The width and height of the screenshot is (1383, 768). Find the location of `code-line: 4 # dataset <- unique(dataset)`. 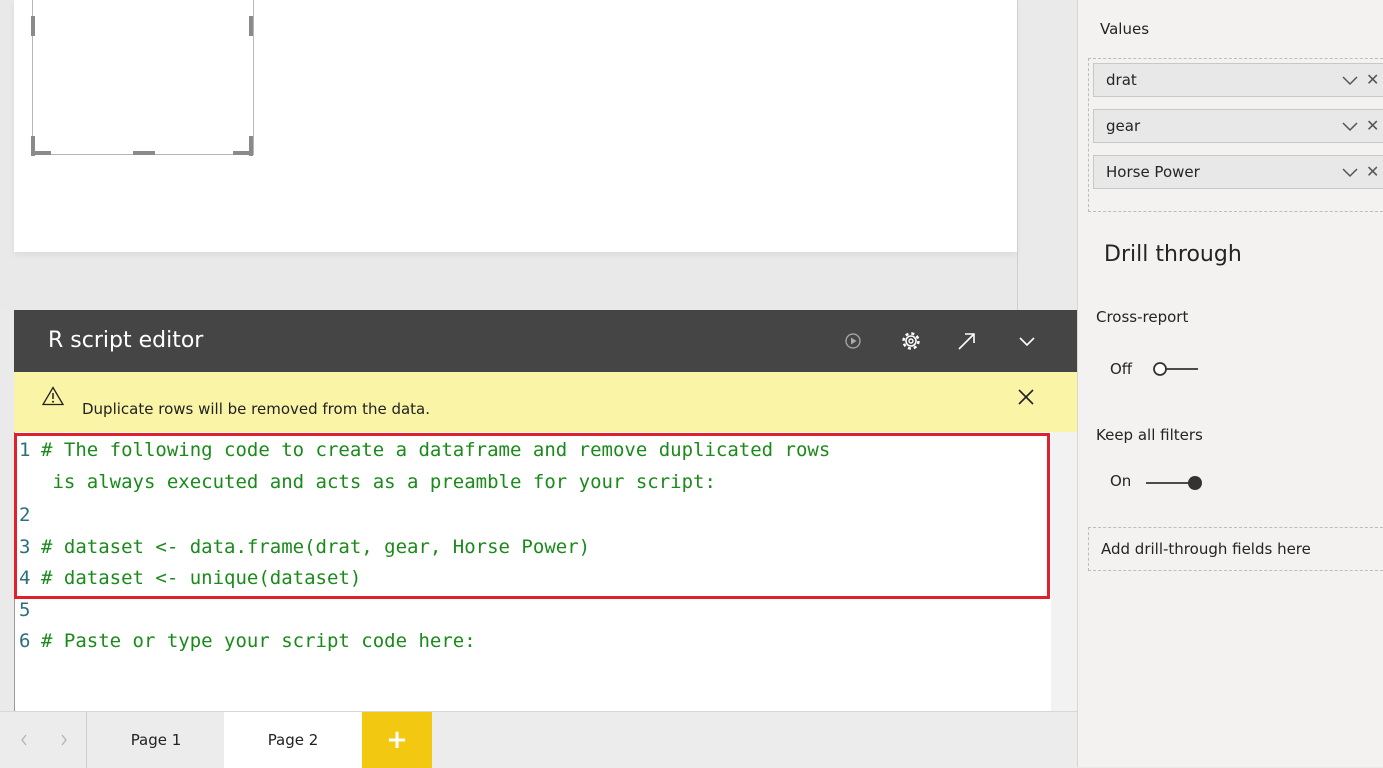

code-line: 4 # dataset <- unique(dataset) is located at coordinates (188, 578).